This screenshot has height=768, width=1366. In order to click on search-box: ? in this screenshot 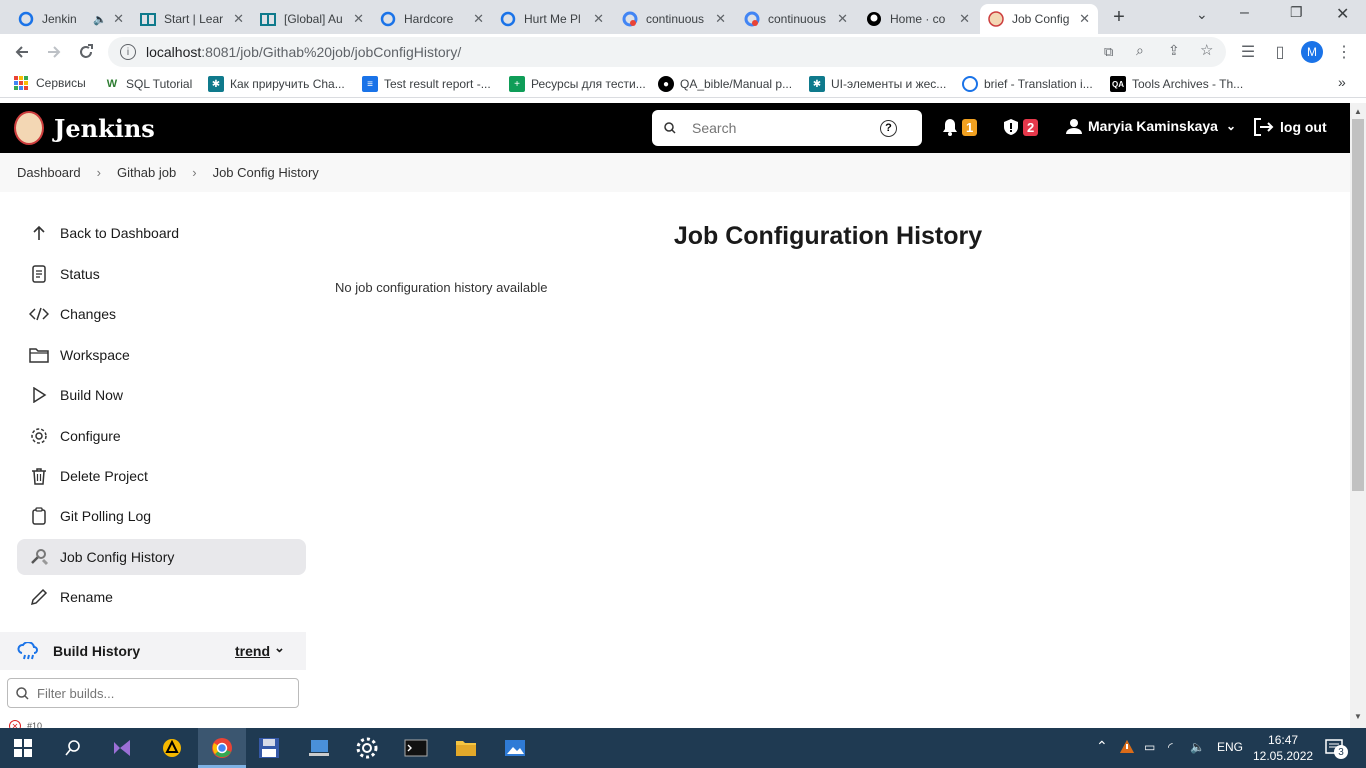, I will do `click(787, 128)`.